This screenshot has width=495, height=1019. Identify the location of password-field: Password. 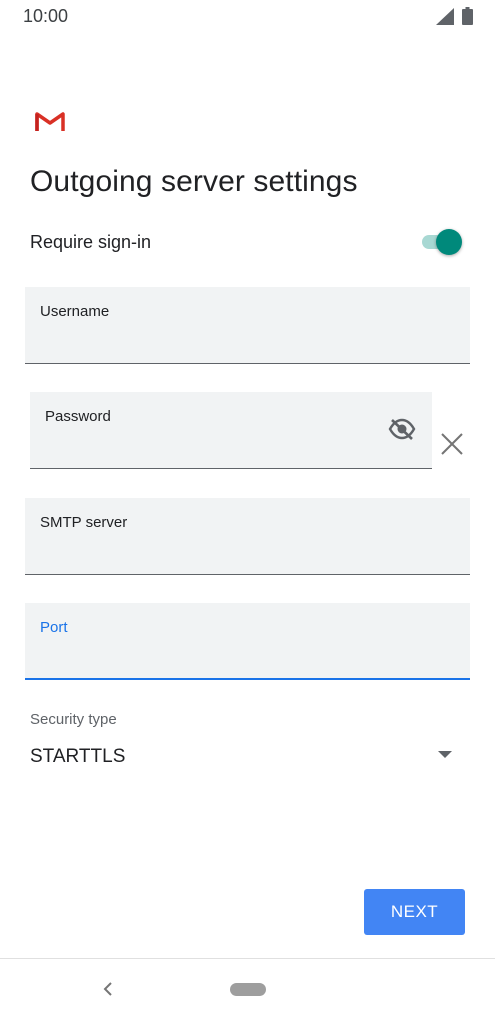
(231, 430).